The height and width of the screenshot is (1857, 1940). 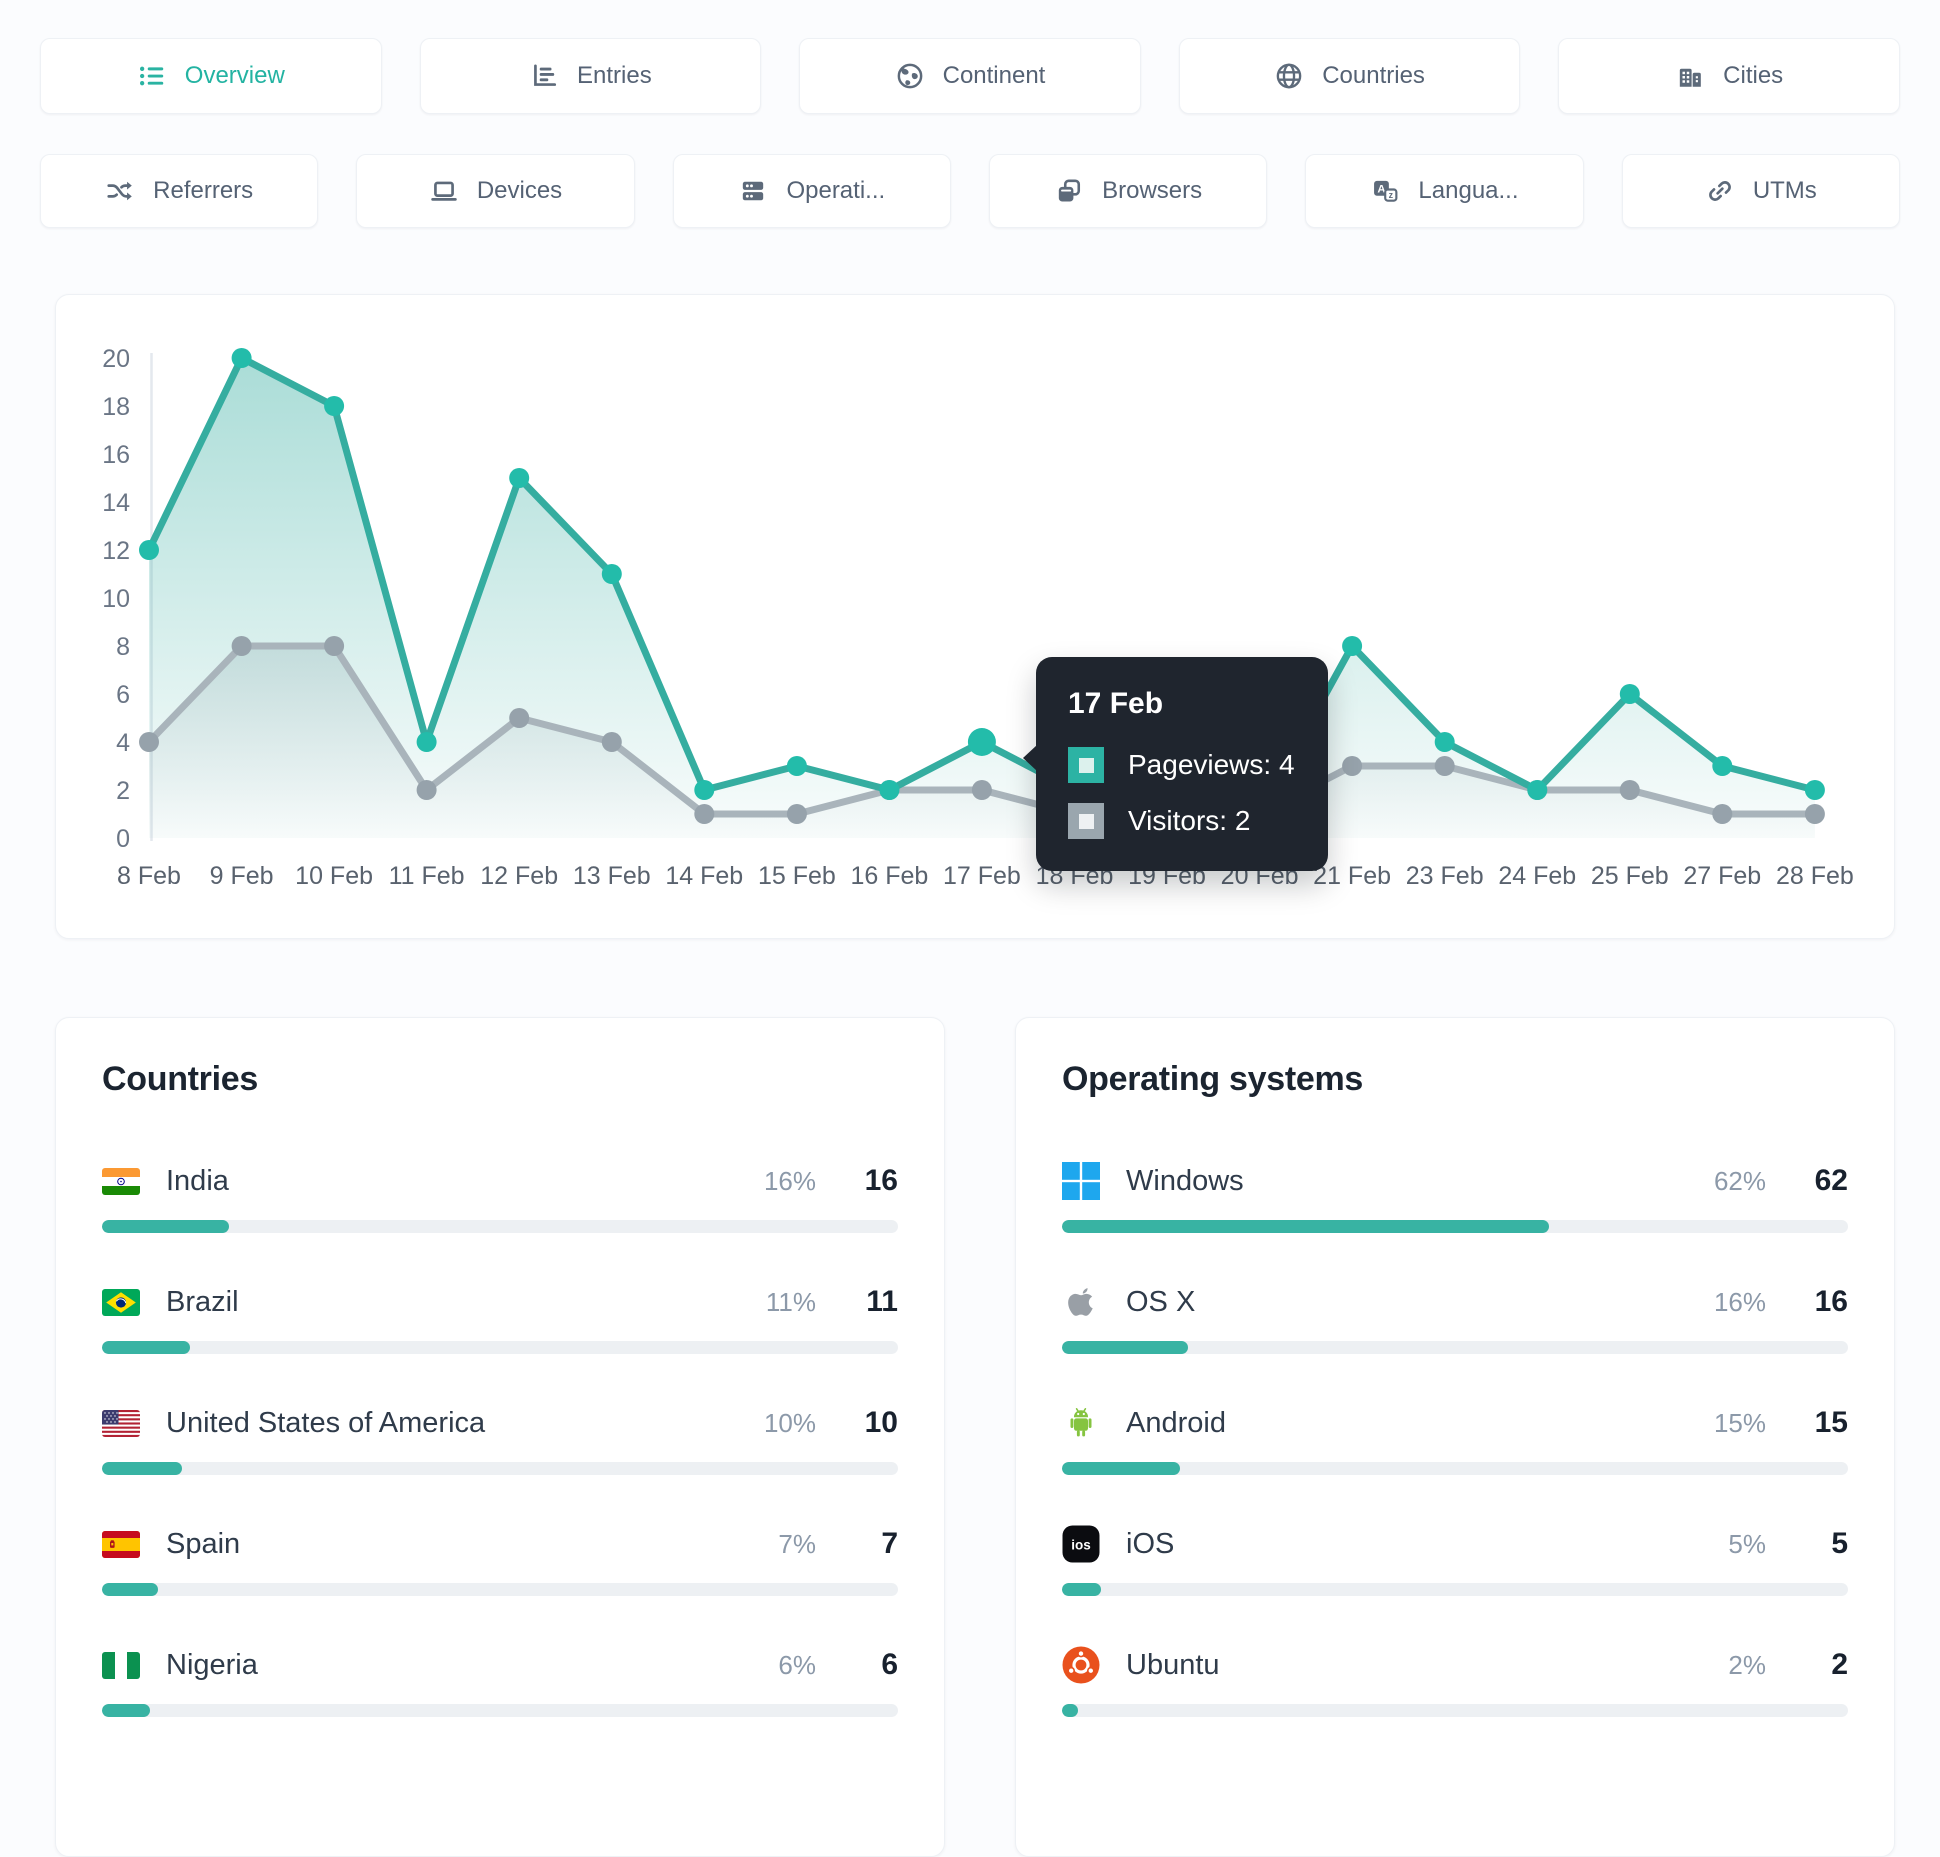 What do you see at coordinates (1445, 876) in the screenshot?
I see `svg-text: 23 Feb` at bounding box center [1445, 876].